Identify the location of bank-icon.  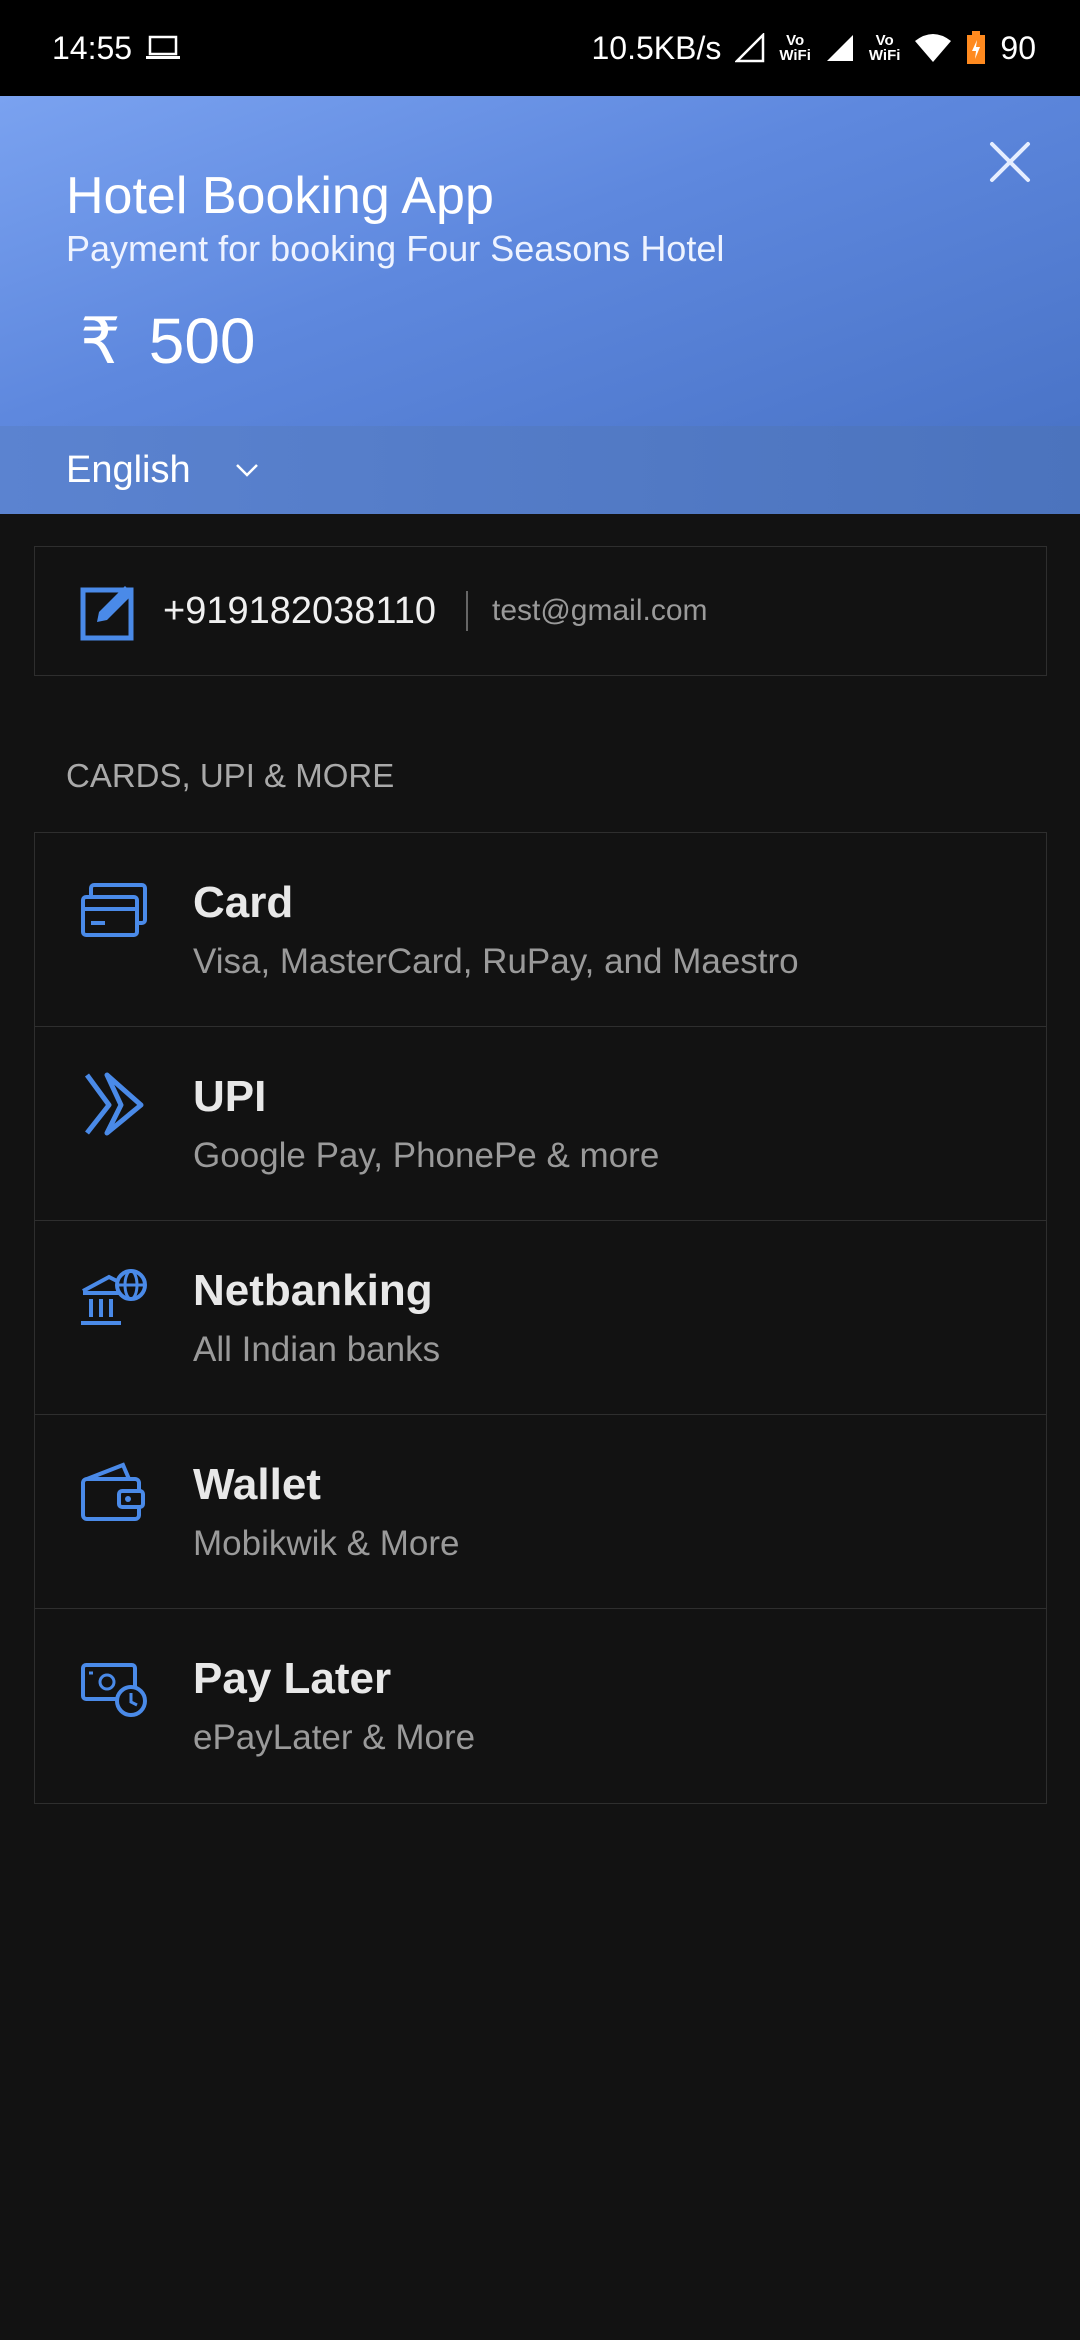
(114, 1296).